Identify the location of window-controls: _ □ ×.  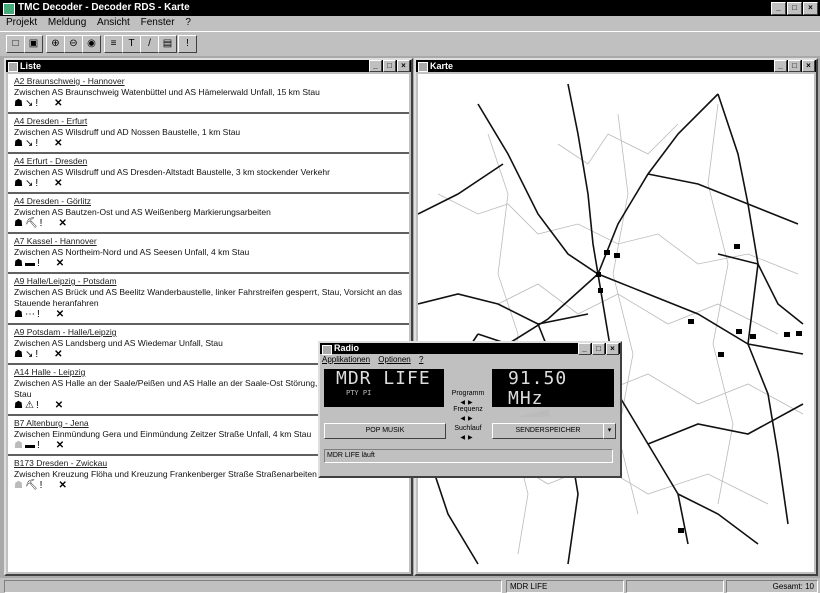
(794, 8).